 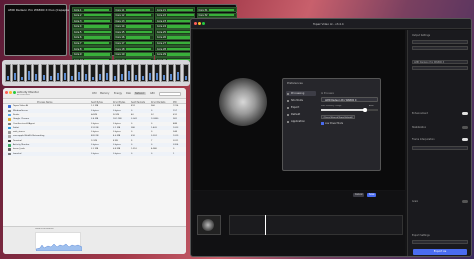 I want to click on dialog-title: Preferences, so click(x=295, y=83).